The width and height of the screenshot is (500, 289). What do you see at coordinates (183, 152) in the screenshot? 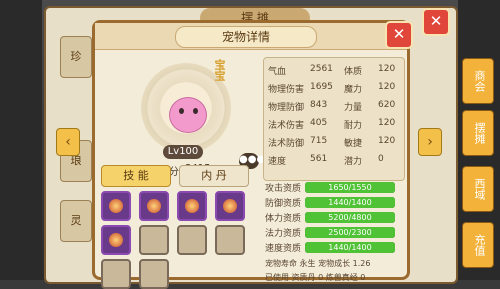
I see `pet-level-badge: Lv100` at bounding box center [183, 152].